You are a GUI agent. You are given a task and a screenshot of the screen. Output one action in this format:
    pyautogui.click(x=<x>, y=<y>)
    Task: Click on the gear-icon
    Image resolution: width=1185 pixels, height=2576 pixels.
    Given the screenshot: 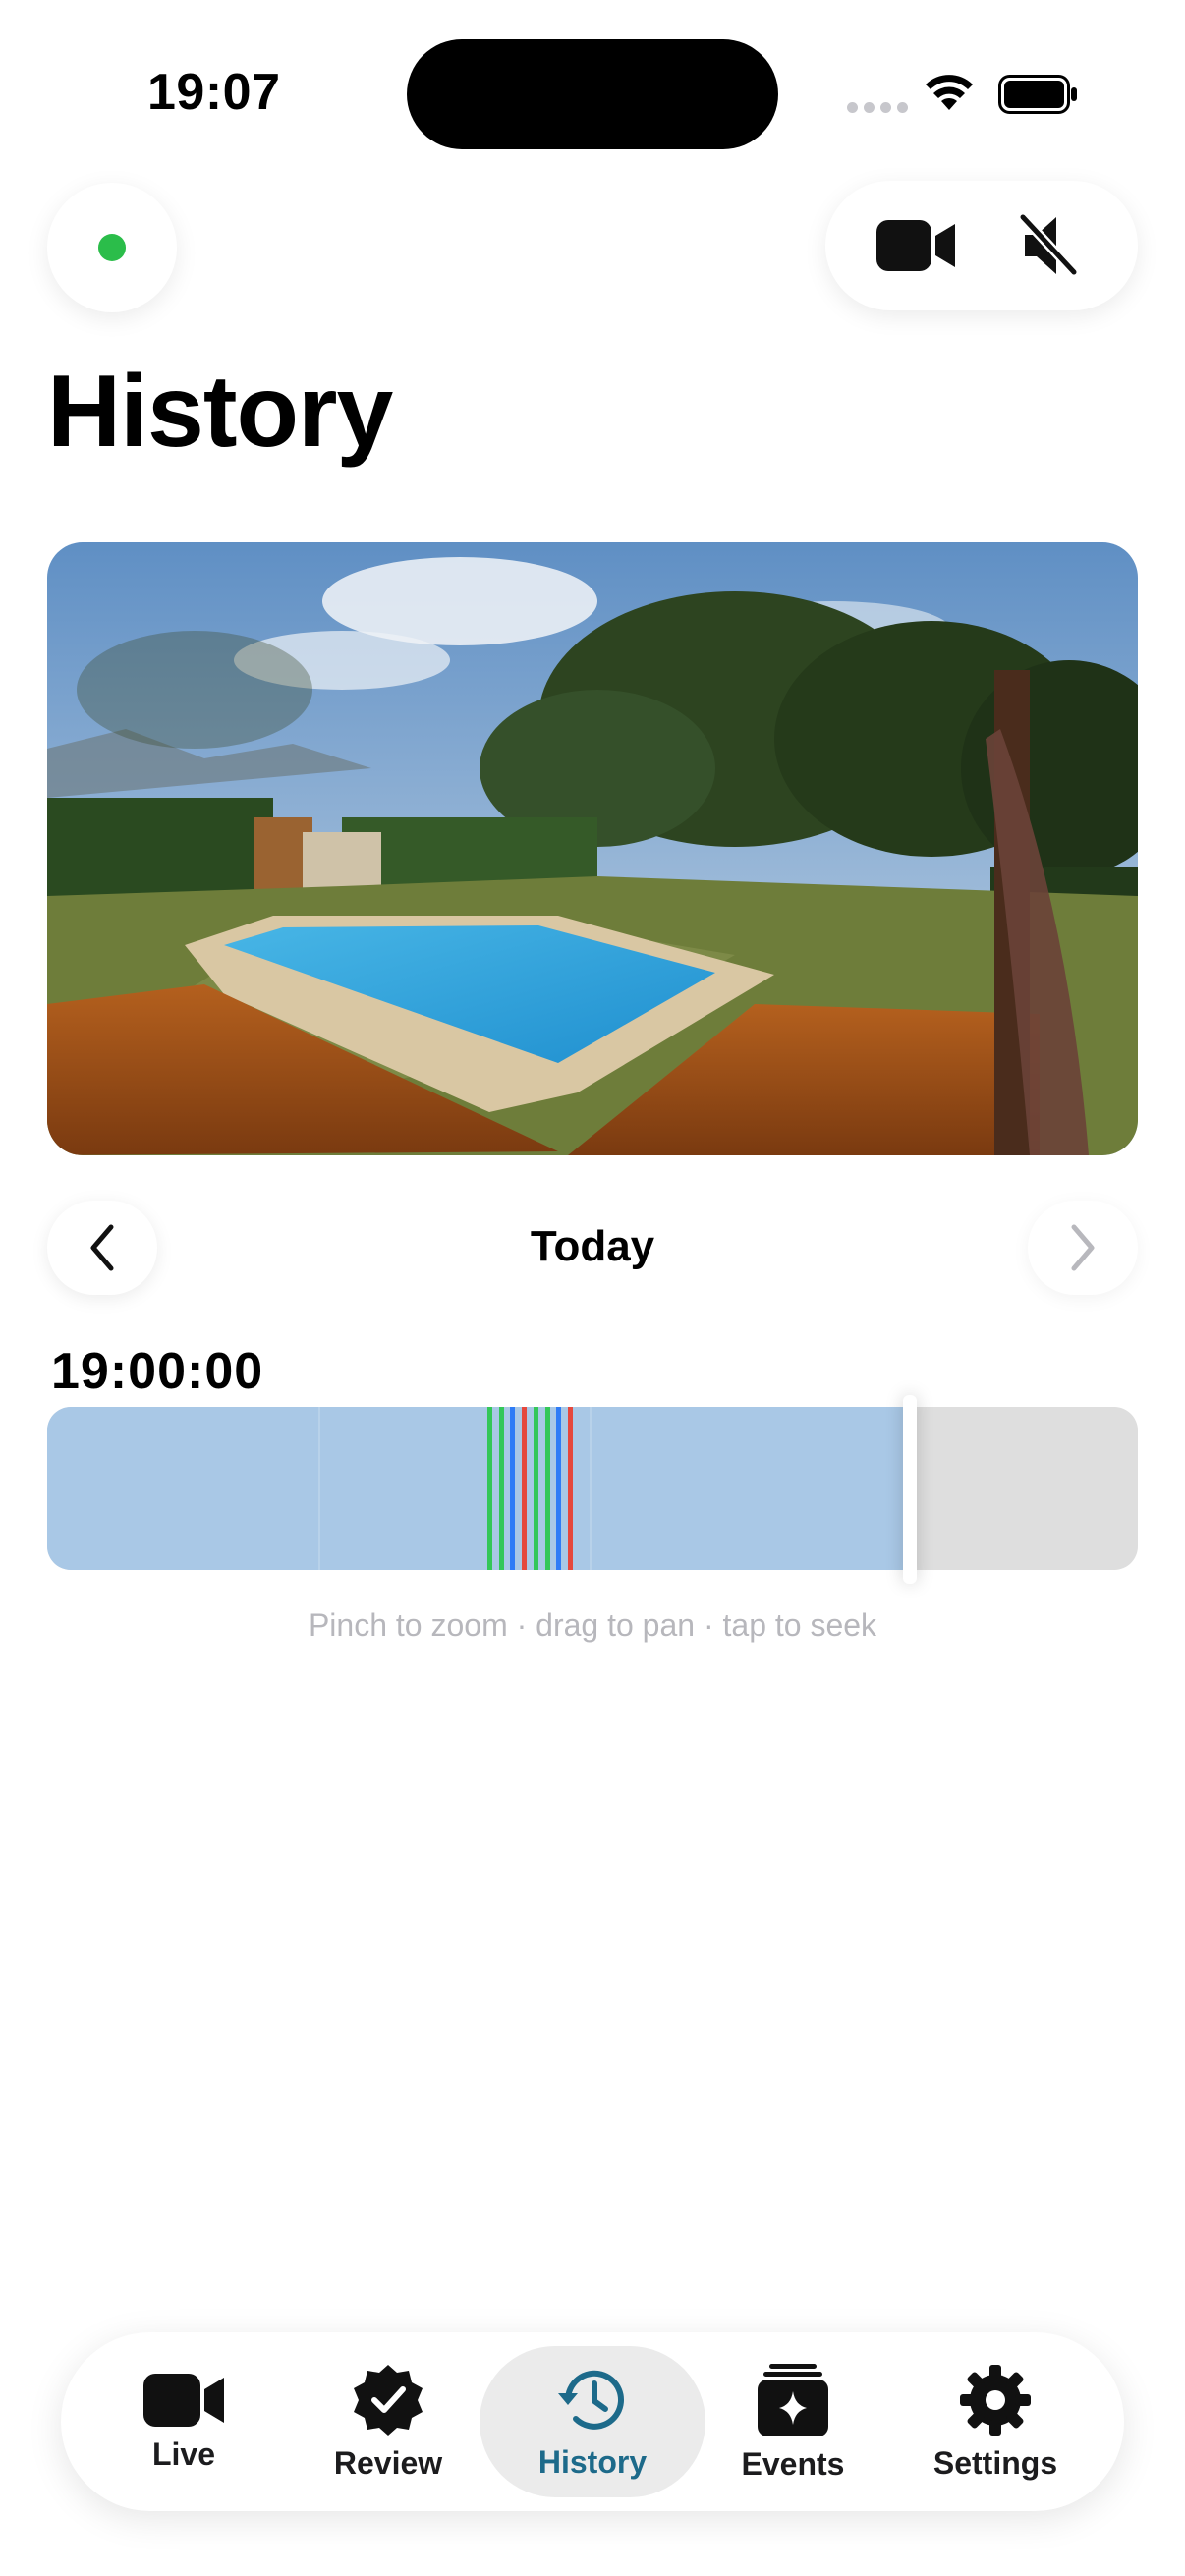 What is the action you would take?
    pyautogui.click(x=996, y=2400)
    